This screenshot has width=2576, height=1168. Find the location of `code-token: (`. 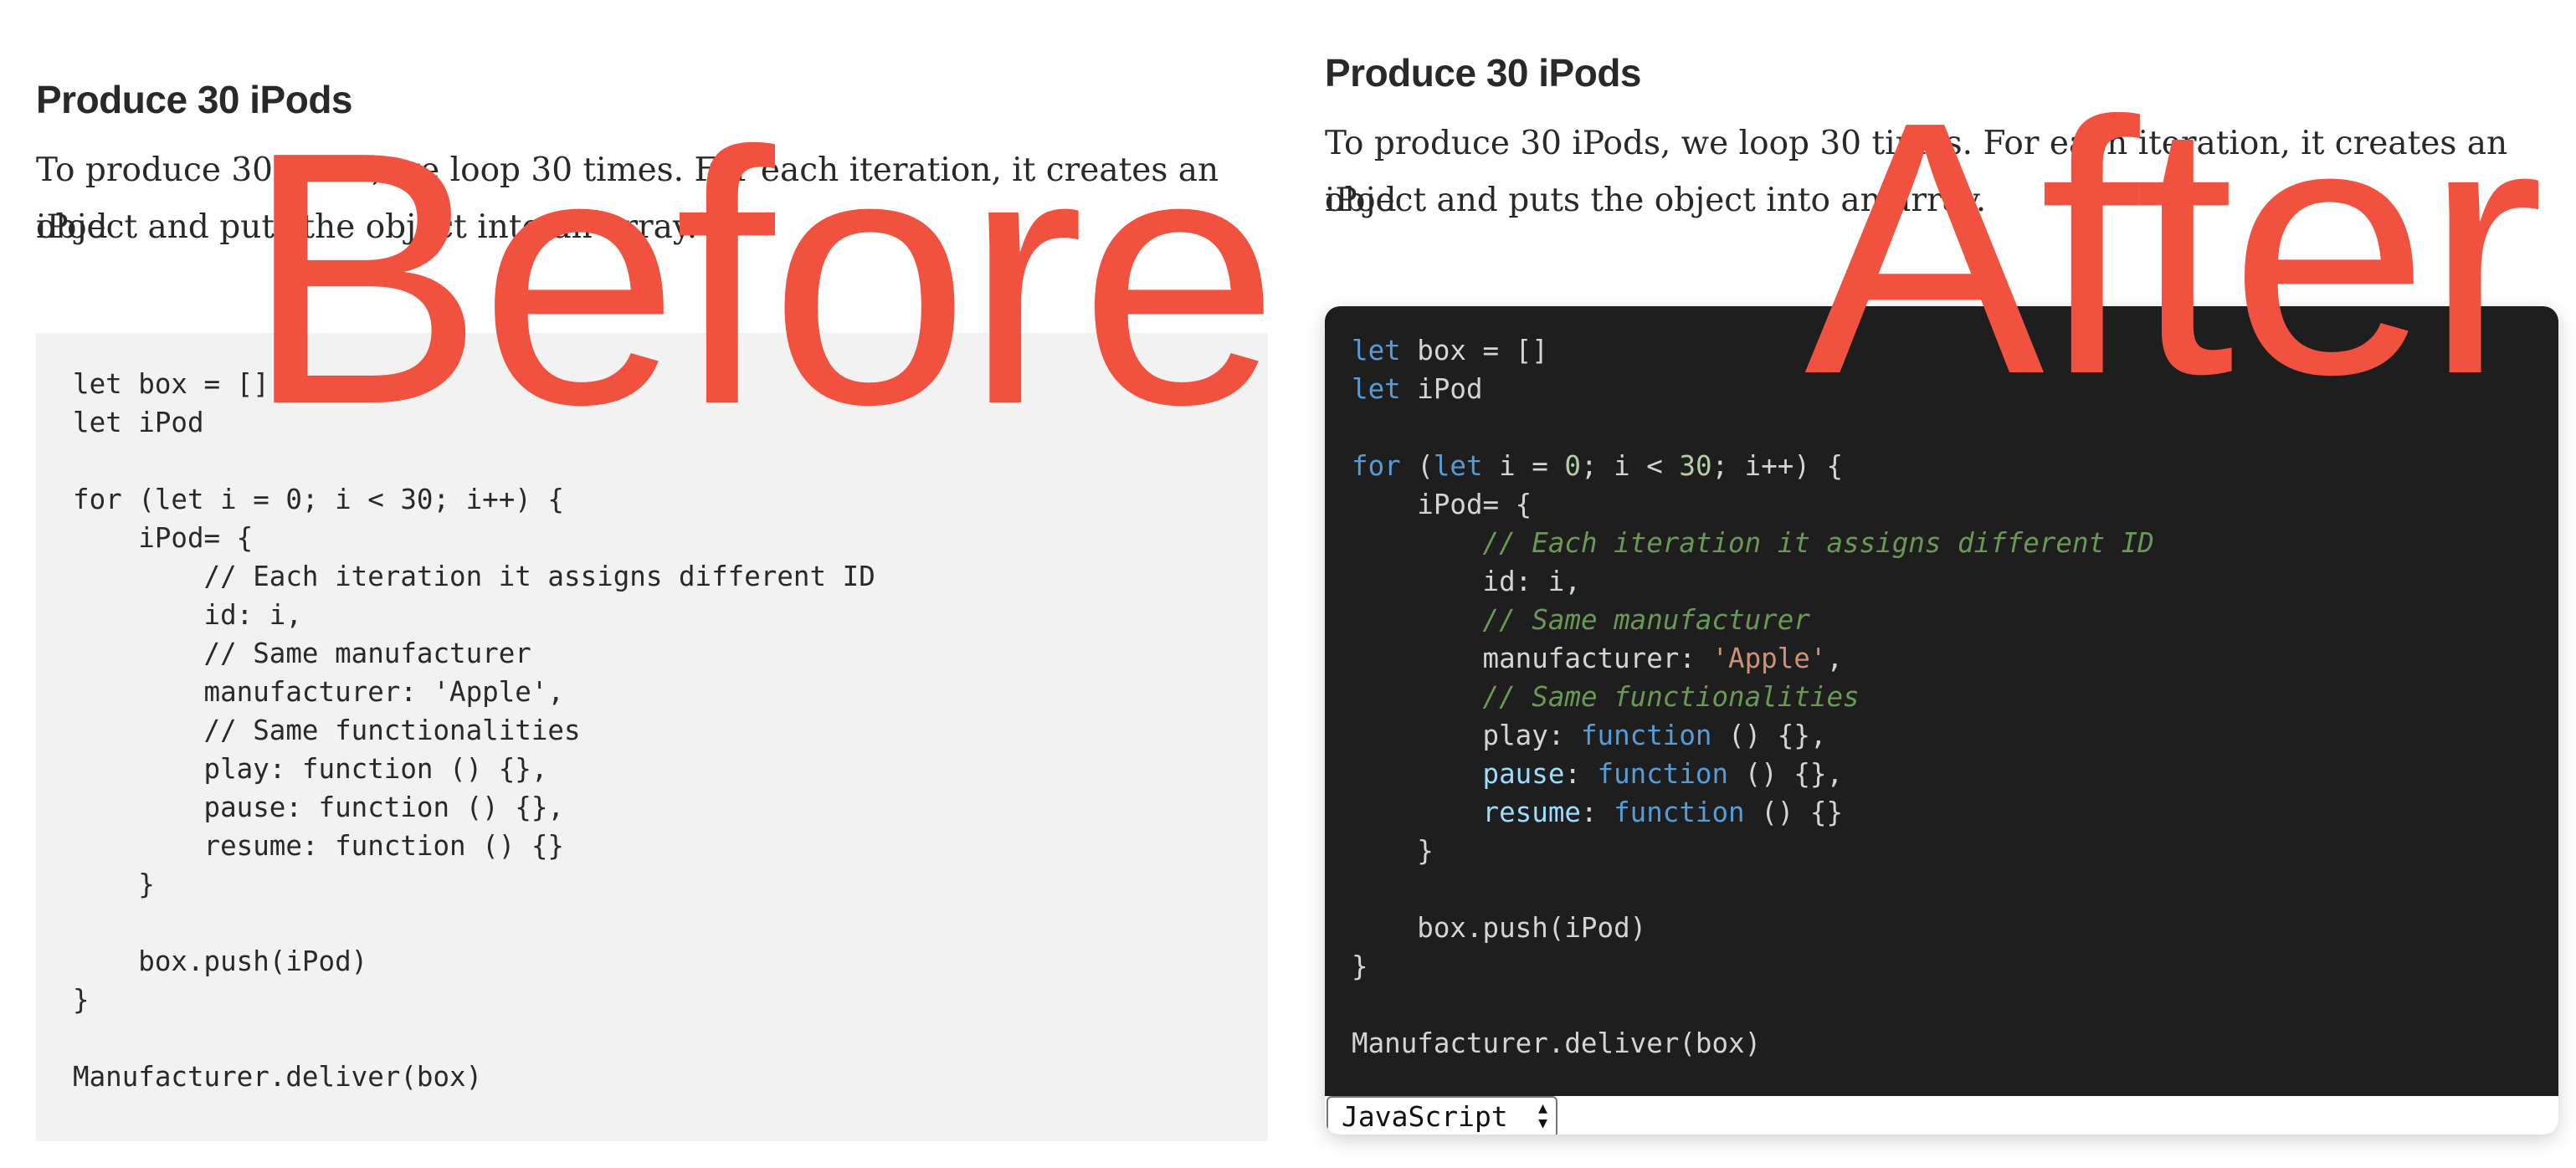

code-token: ( is located at coordinates (1417, 466).